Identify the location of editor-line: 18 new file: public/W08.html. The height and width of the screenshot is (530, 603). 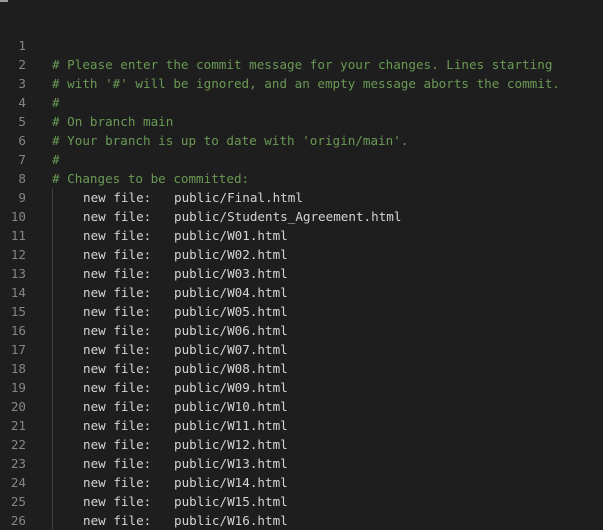
(301, 368).